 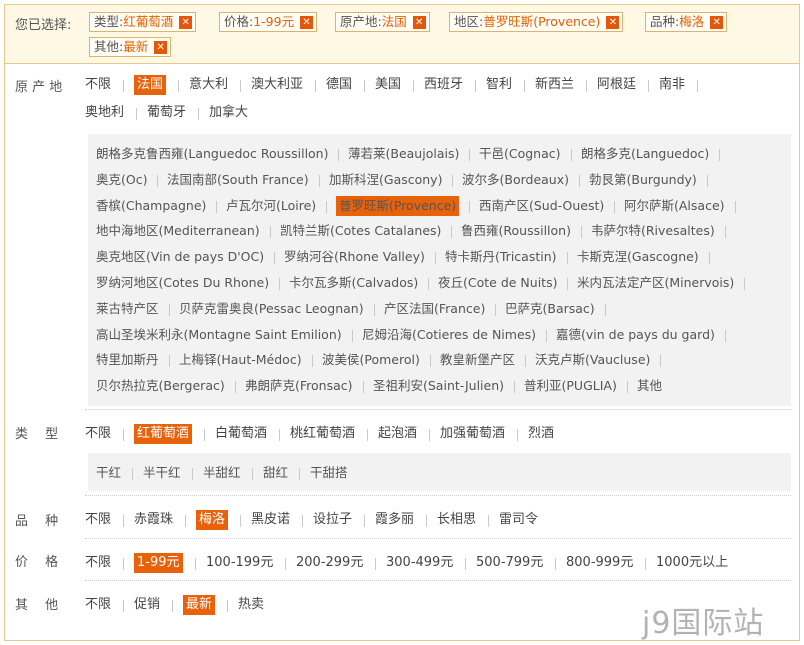 I want to click on region-option: 波美侯(Pomerol), so click(x=371, y=360).